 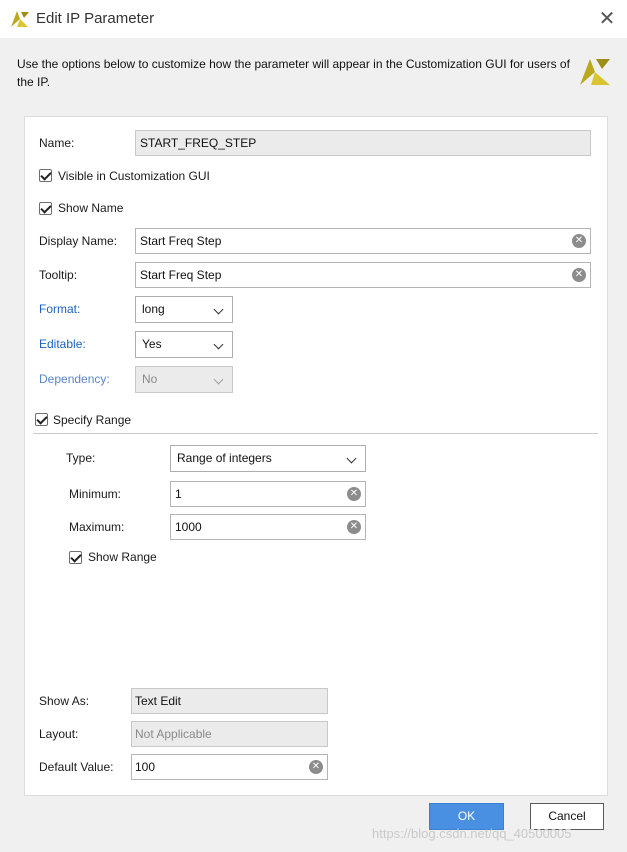 What do you see at coordinates (224, 458) in the screenshot?
I see `range-type-value: Range of integers` at bounding box center [224, 458].